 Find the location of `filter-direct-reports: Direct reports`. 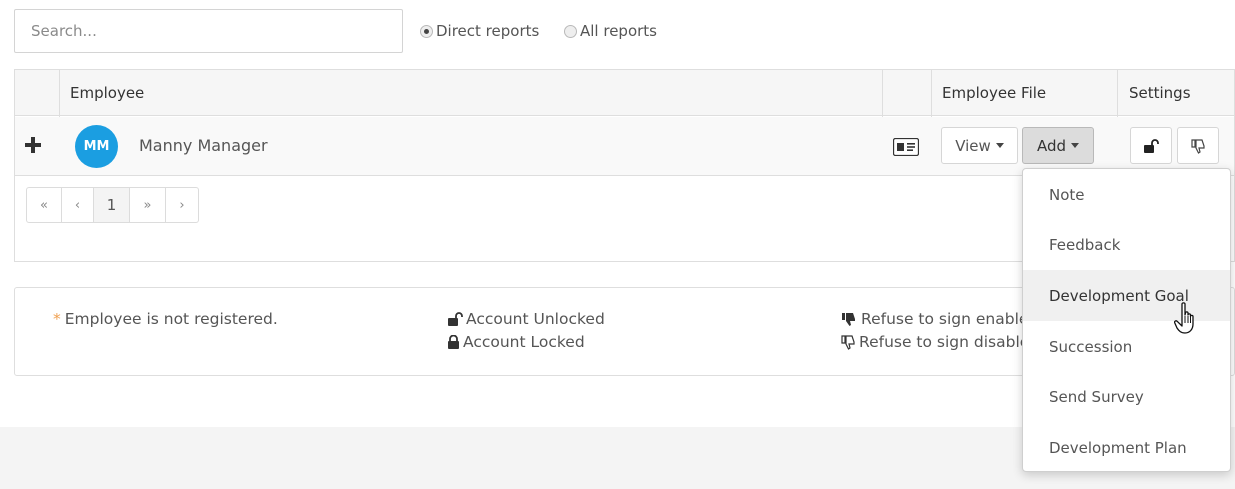

filter-direct-reports: Direct reports is located at coordinates (479, 31).